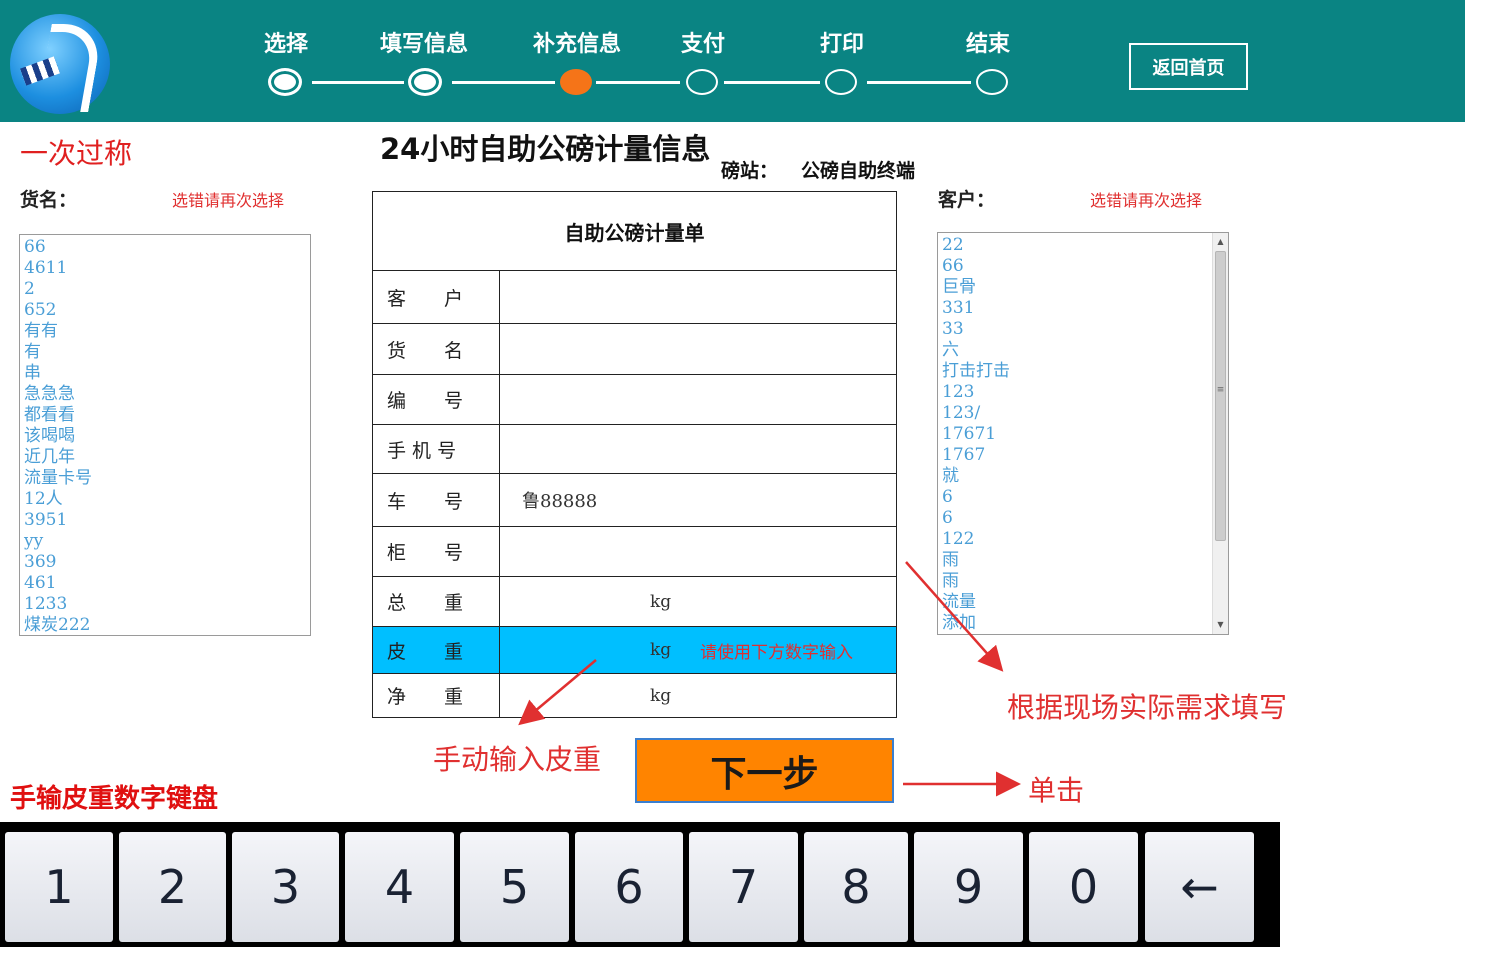 Image resolution: width=1490 pixels, height=976 pixels. What do you see at coordinates (1083, 887) in the screenshot?
I see `key-0: 0` at bounding box center [1083, 887].